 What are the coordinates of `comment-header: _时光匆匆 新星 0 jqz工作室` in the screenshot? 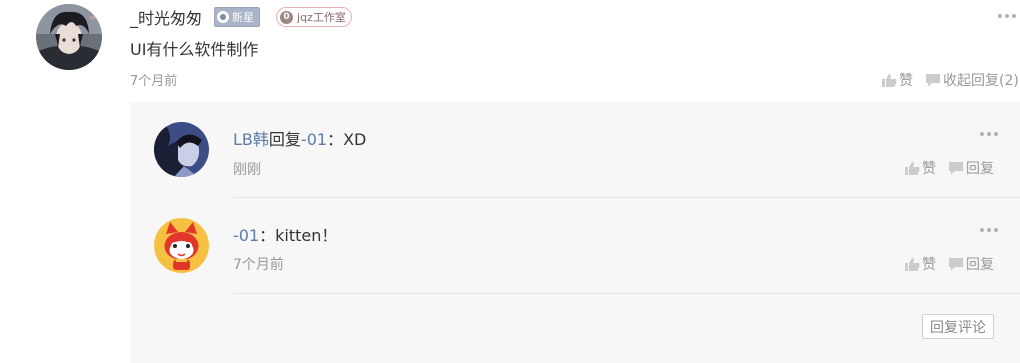 It's located at (241, 17).